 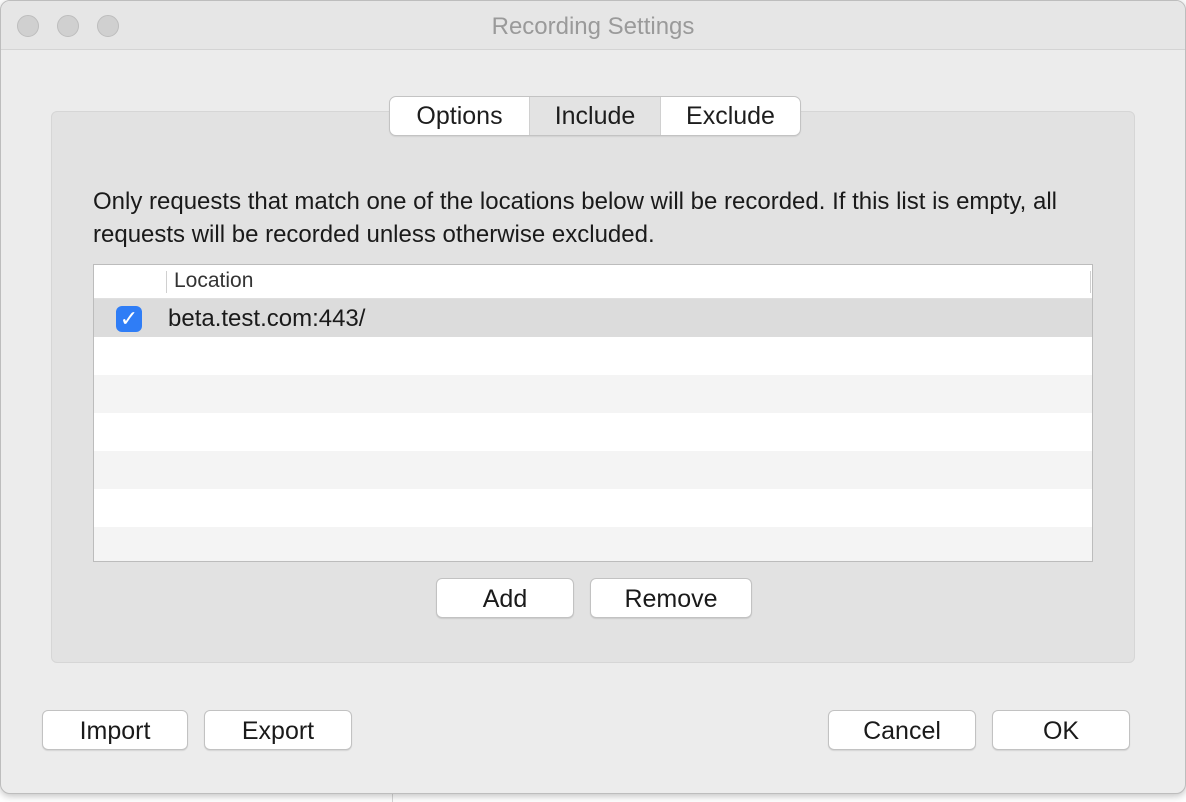 I want to click on tab-include: Include, so click(x=595, y=116).